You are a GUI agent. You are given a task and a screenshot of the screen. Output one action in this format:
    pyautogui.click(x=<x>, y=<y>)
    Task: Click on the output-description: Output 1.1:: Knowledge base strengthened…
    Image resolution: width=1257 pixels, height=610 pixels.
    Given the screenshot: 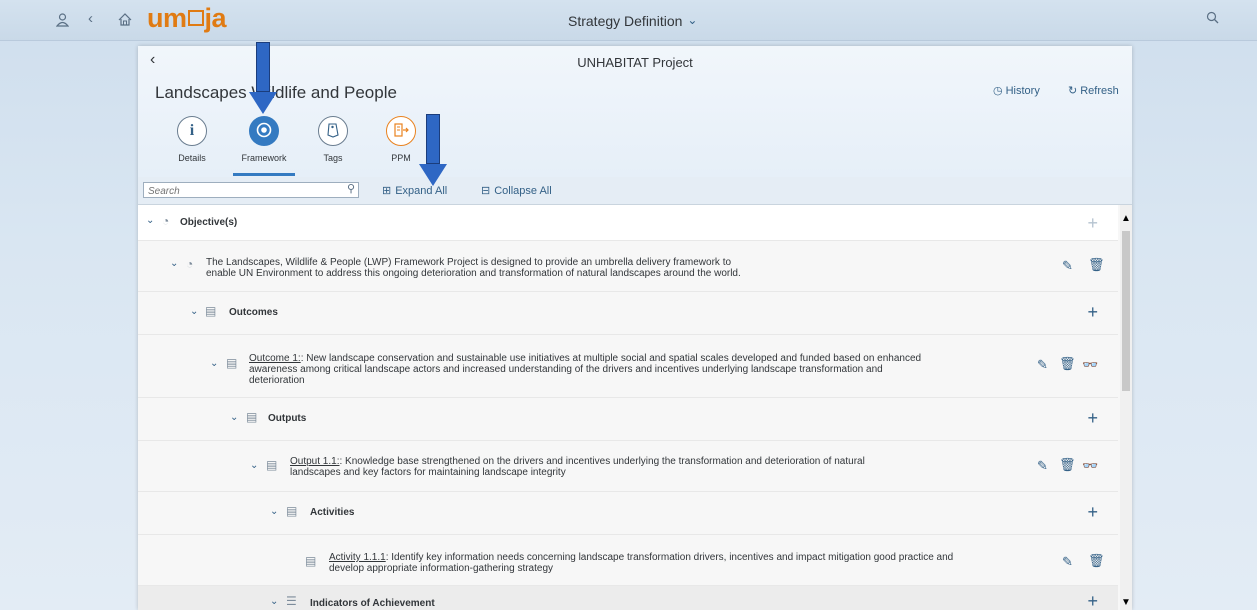 What is the action you would take?
    pyautogui.click(x=577, y=467)
    